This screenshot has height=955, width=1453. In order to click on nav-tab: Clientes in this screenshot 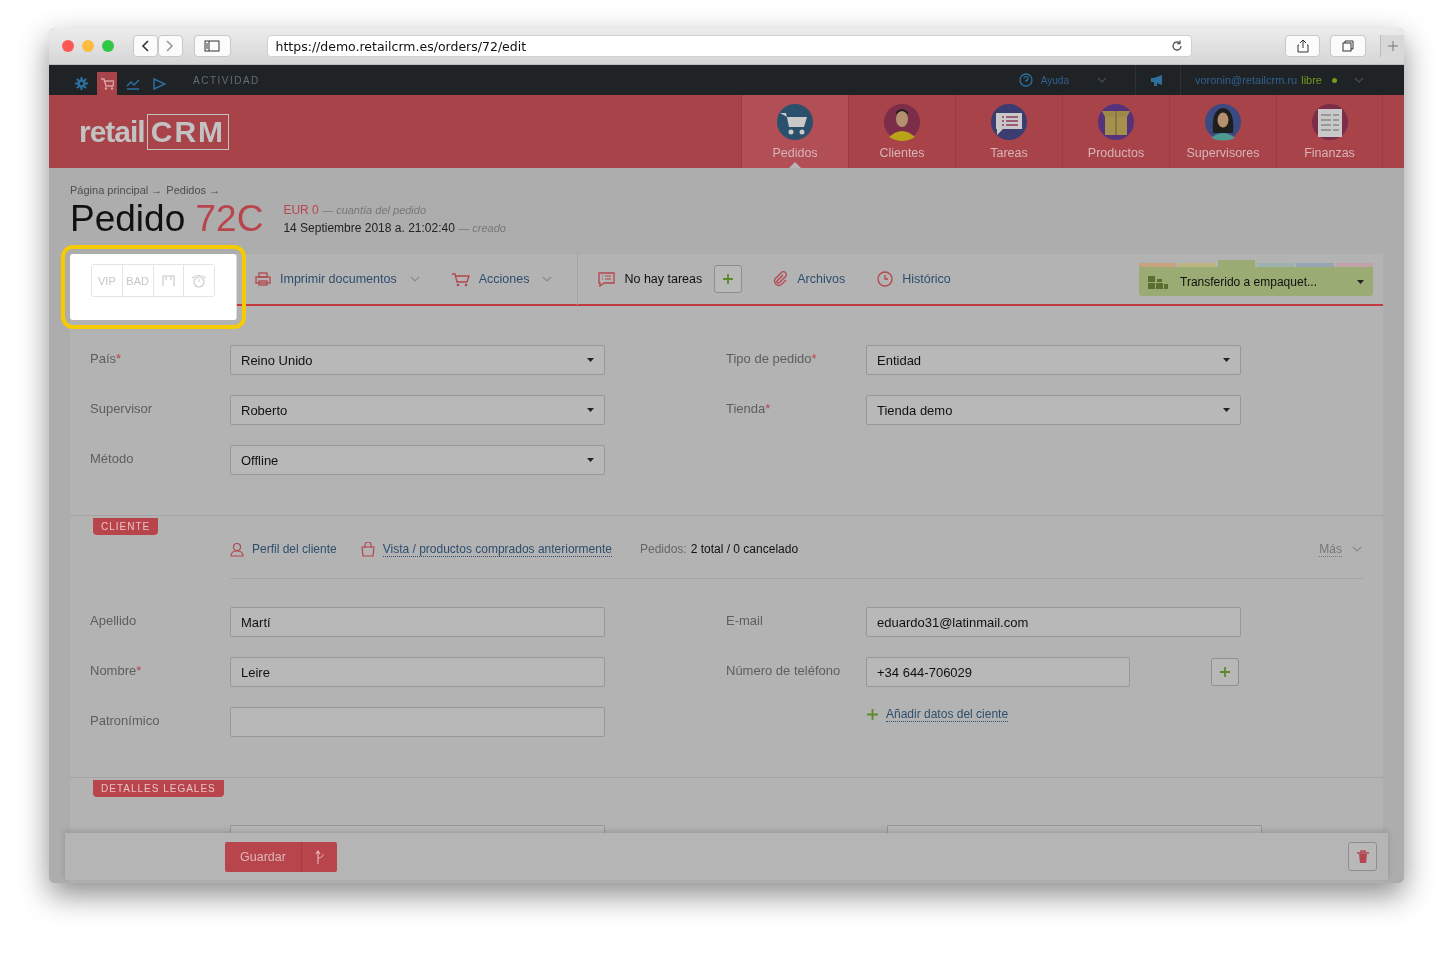, I will do `click(901, 131)`.